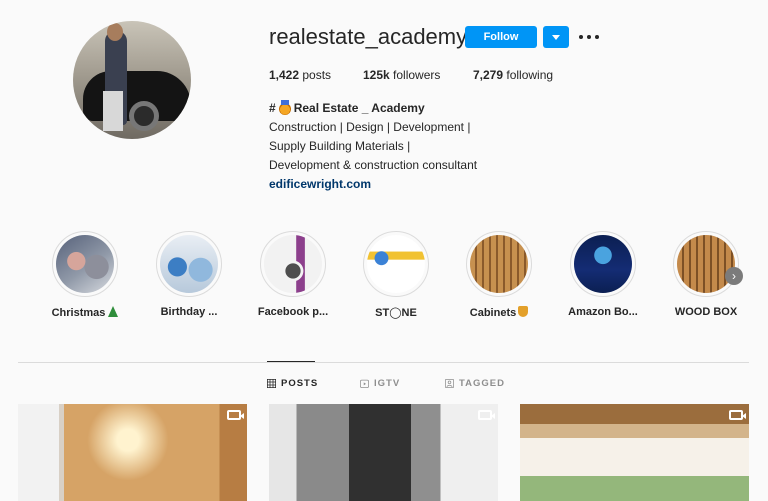  Describe the element at coordinates (383, 362) in the screenshot. I see `tabs-divider` at that location.